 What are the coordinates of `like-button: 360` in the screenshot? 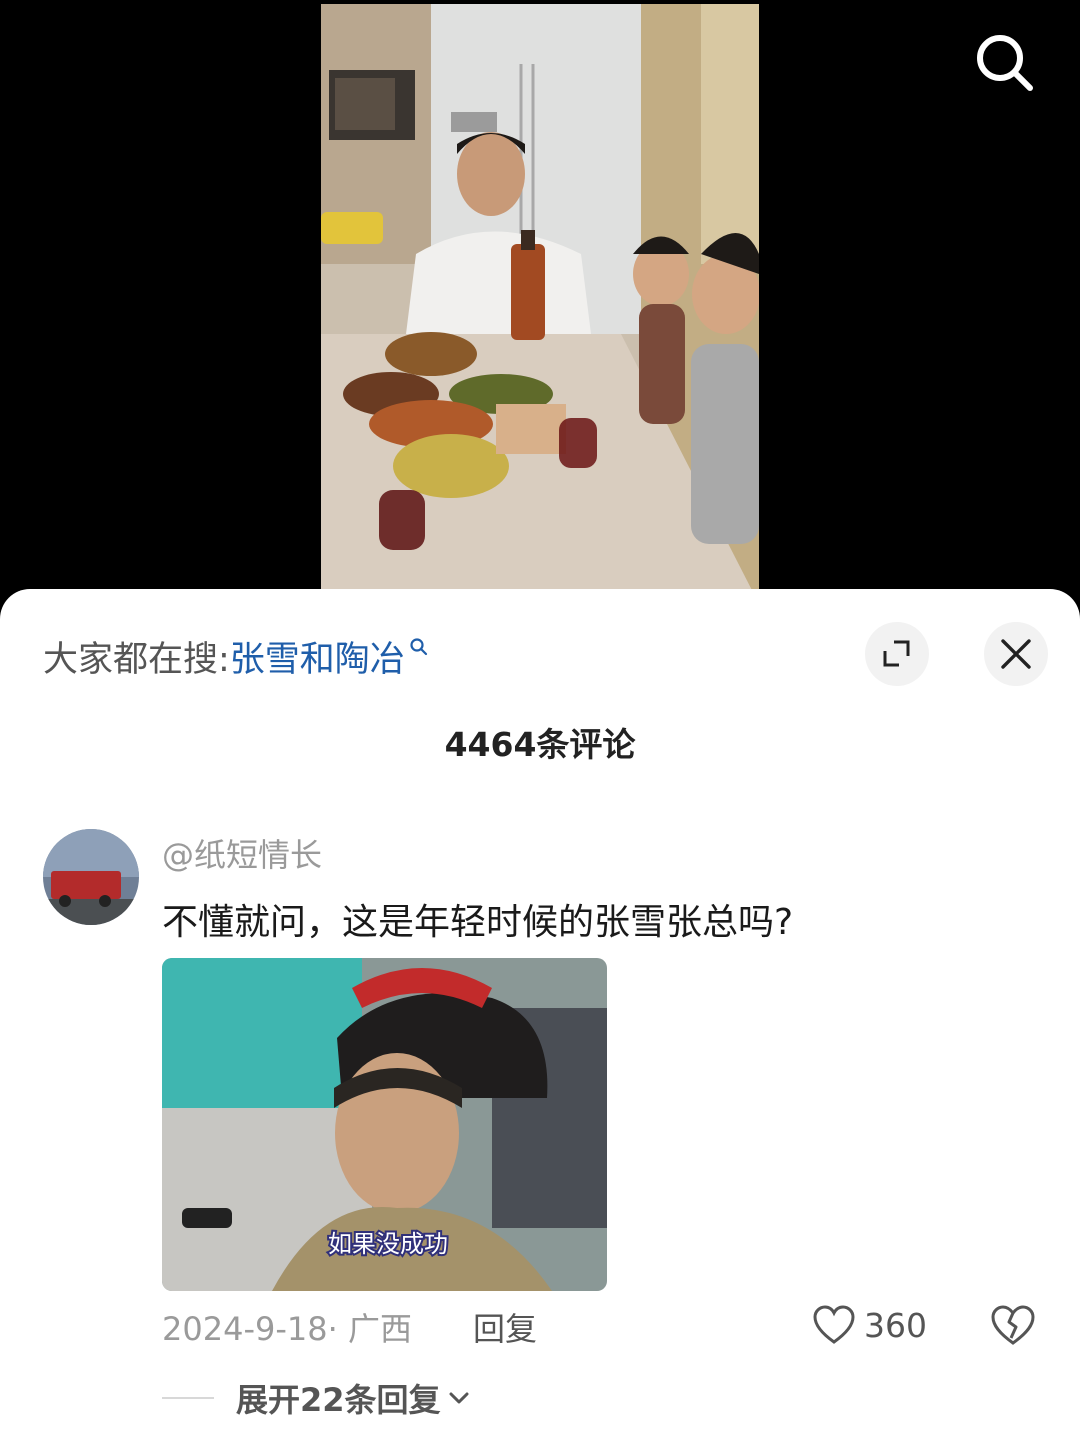 It's located at (869, 1325).